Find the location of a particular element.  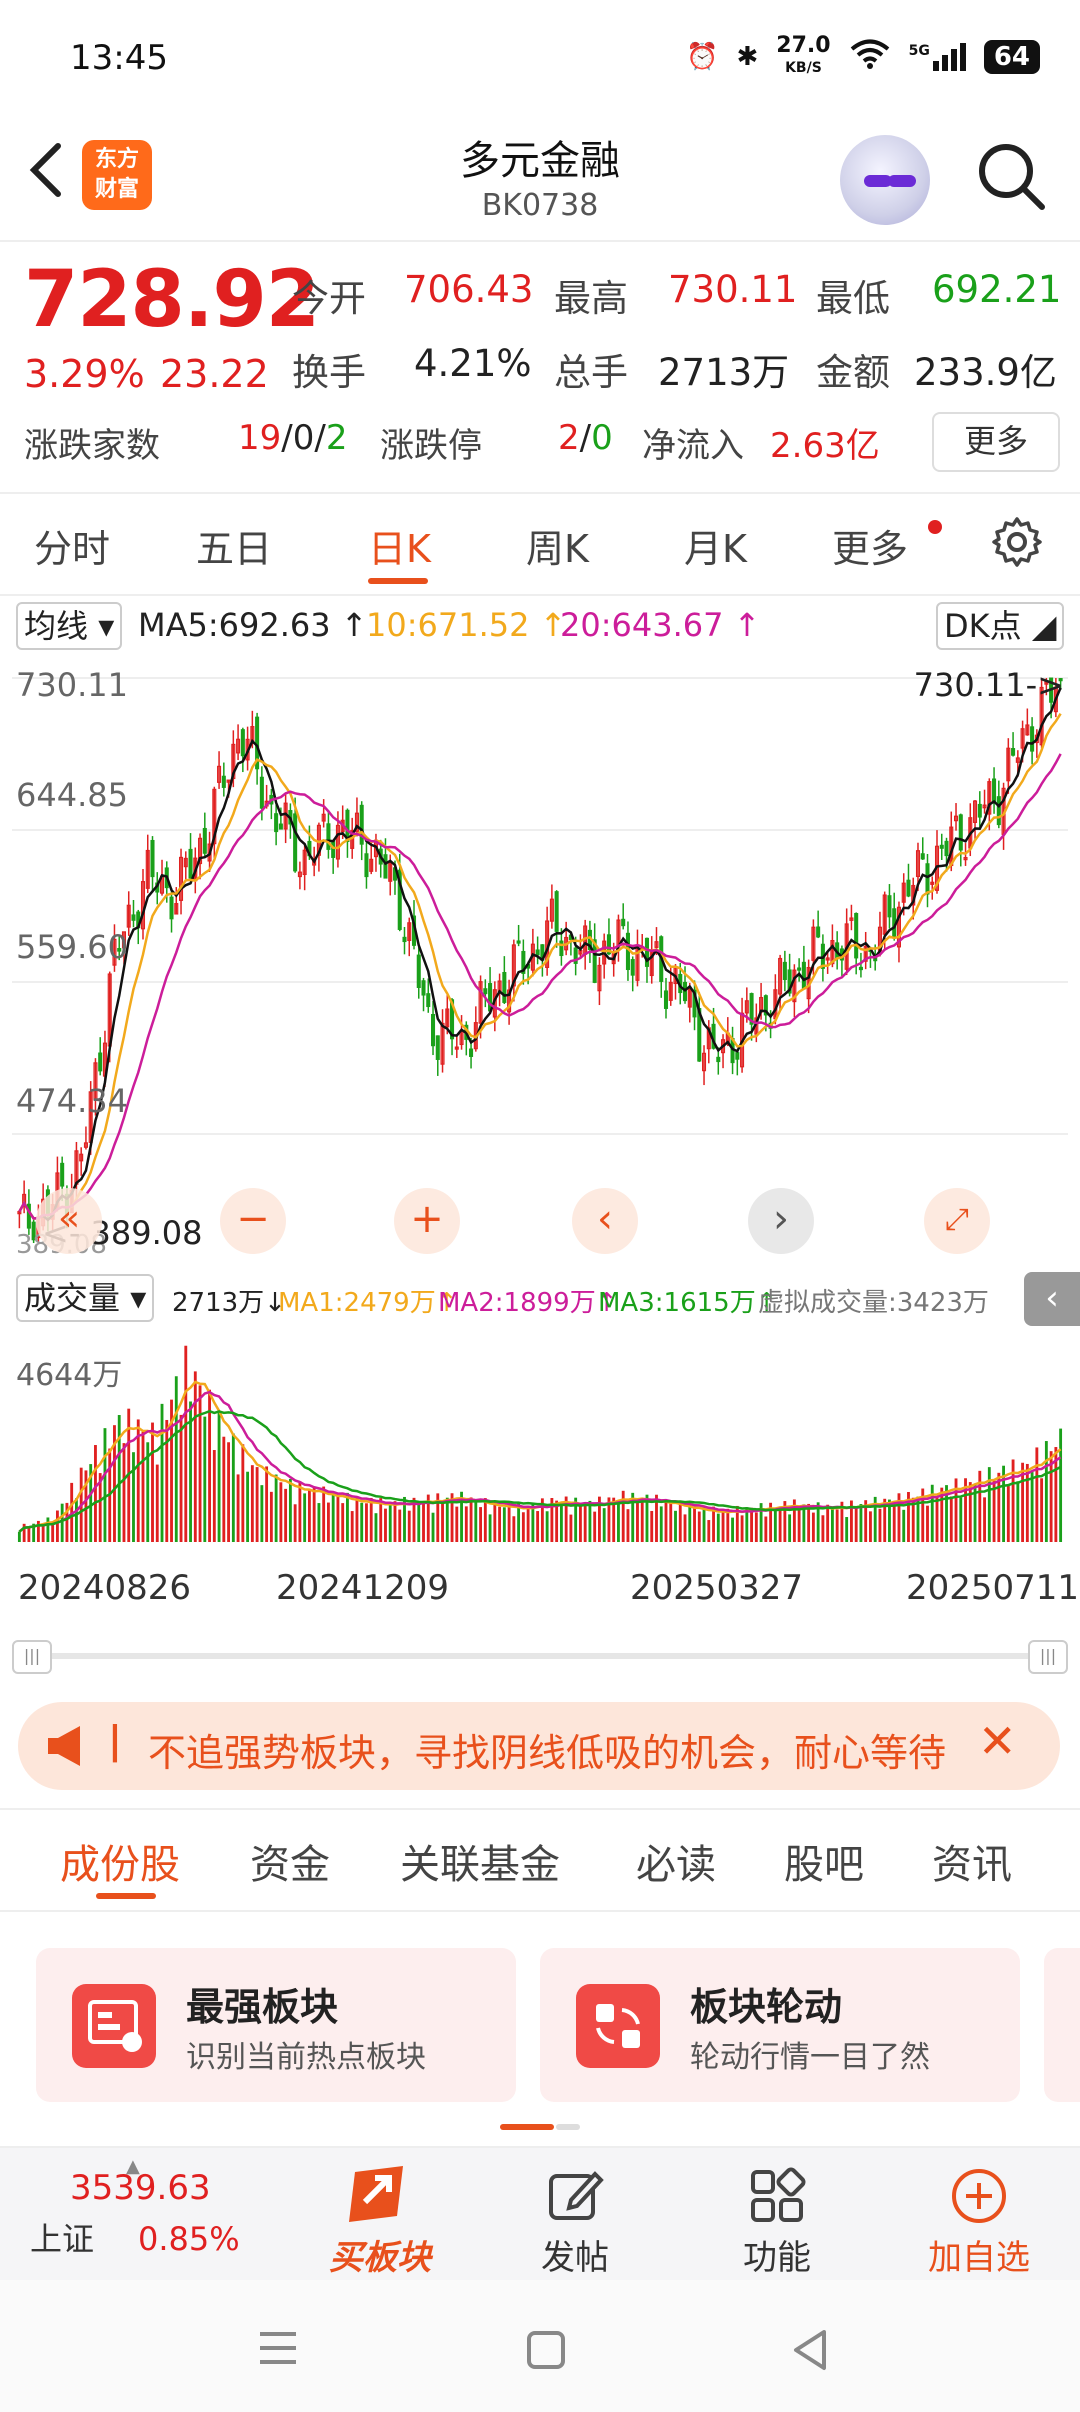

y-label-4: 474.34 is located at coordinates (72, 1101).